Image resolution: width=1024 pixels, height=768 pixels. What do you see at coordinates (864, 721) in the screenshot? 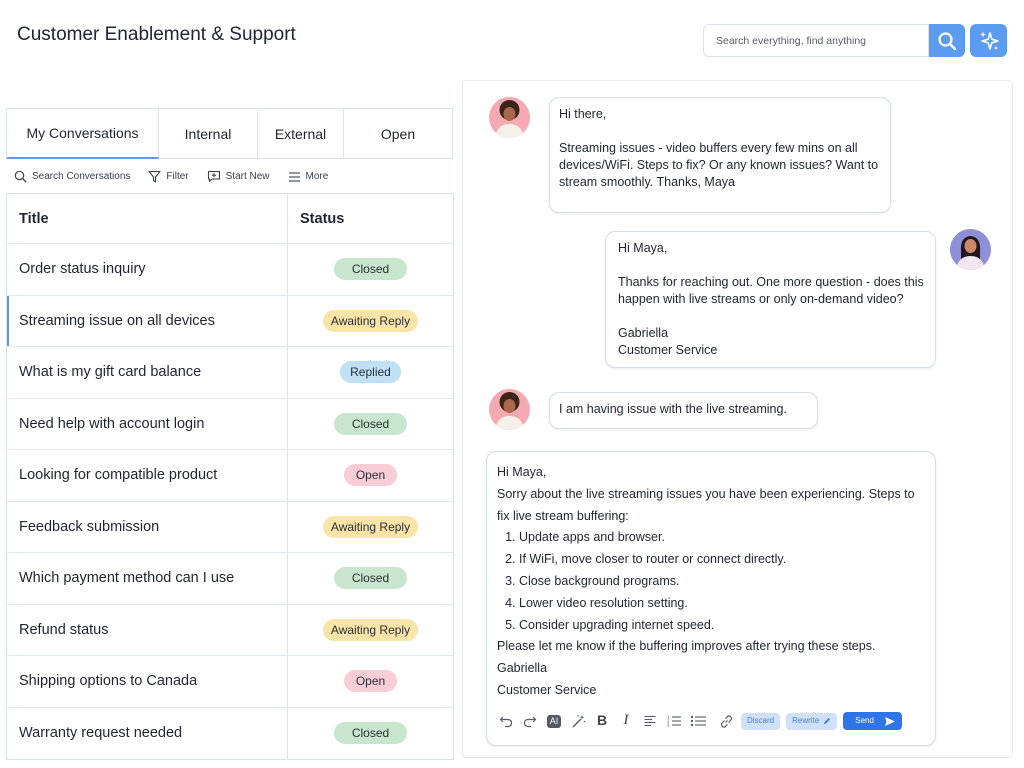
I see `send-label: Send` at bounding box center [864, 721].